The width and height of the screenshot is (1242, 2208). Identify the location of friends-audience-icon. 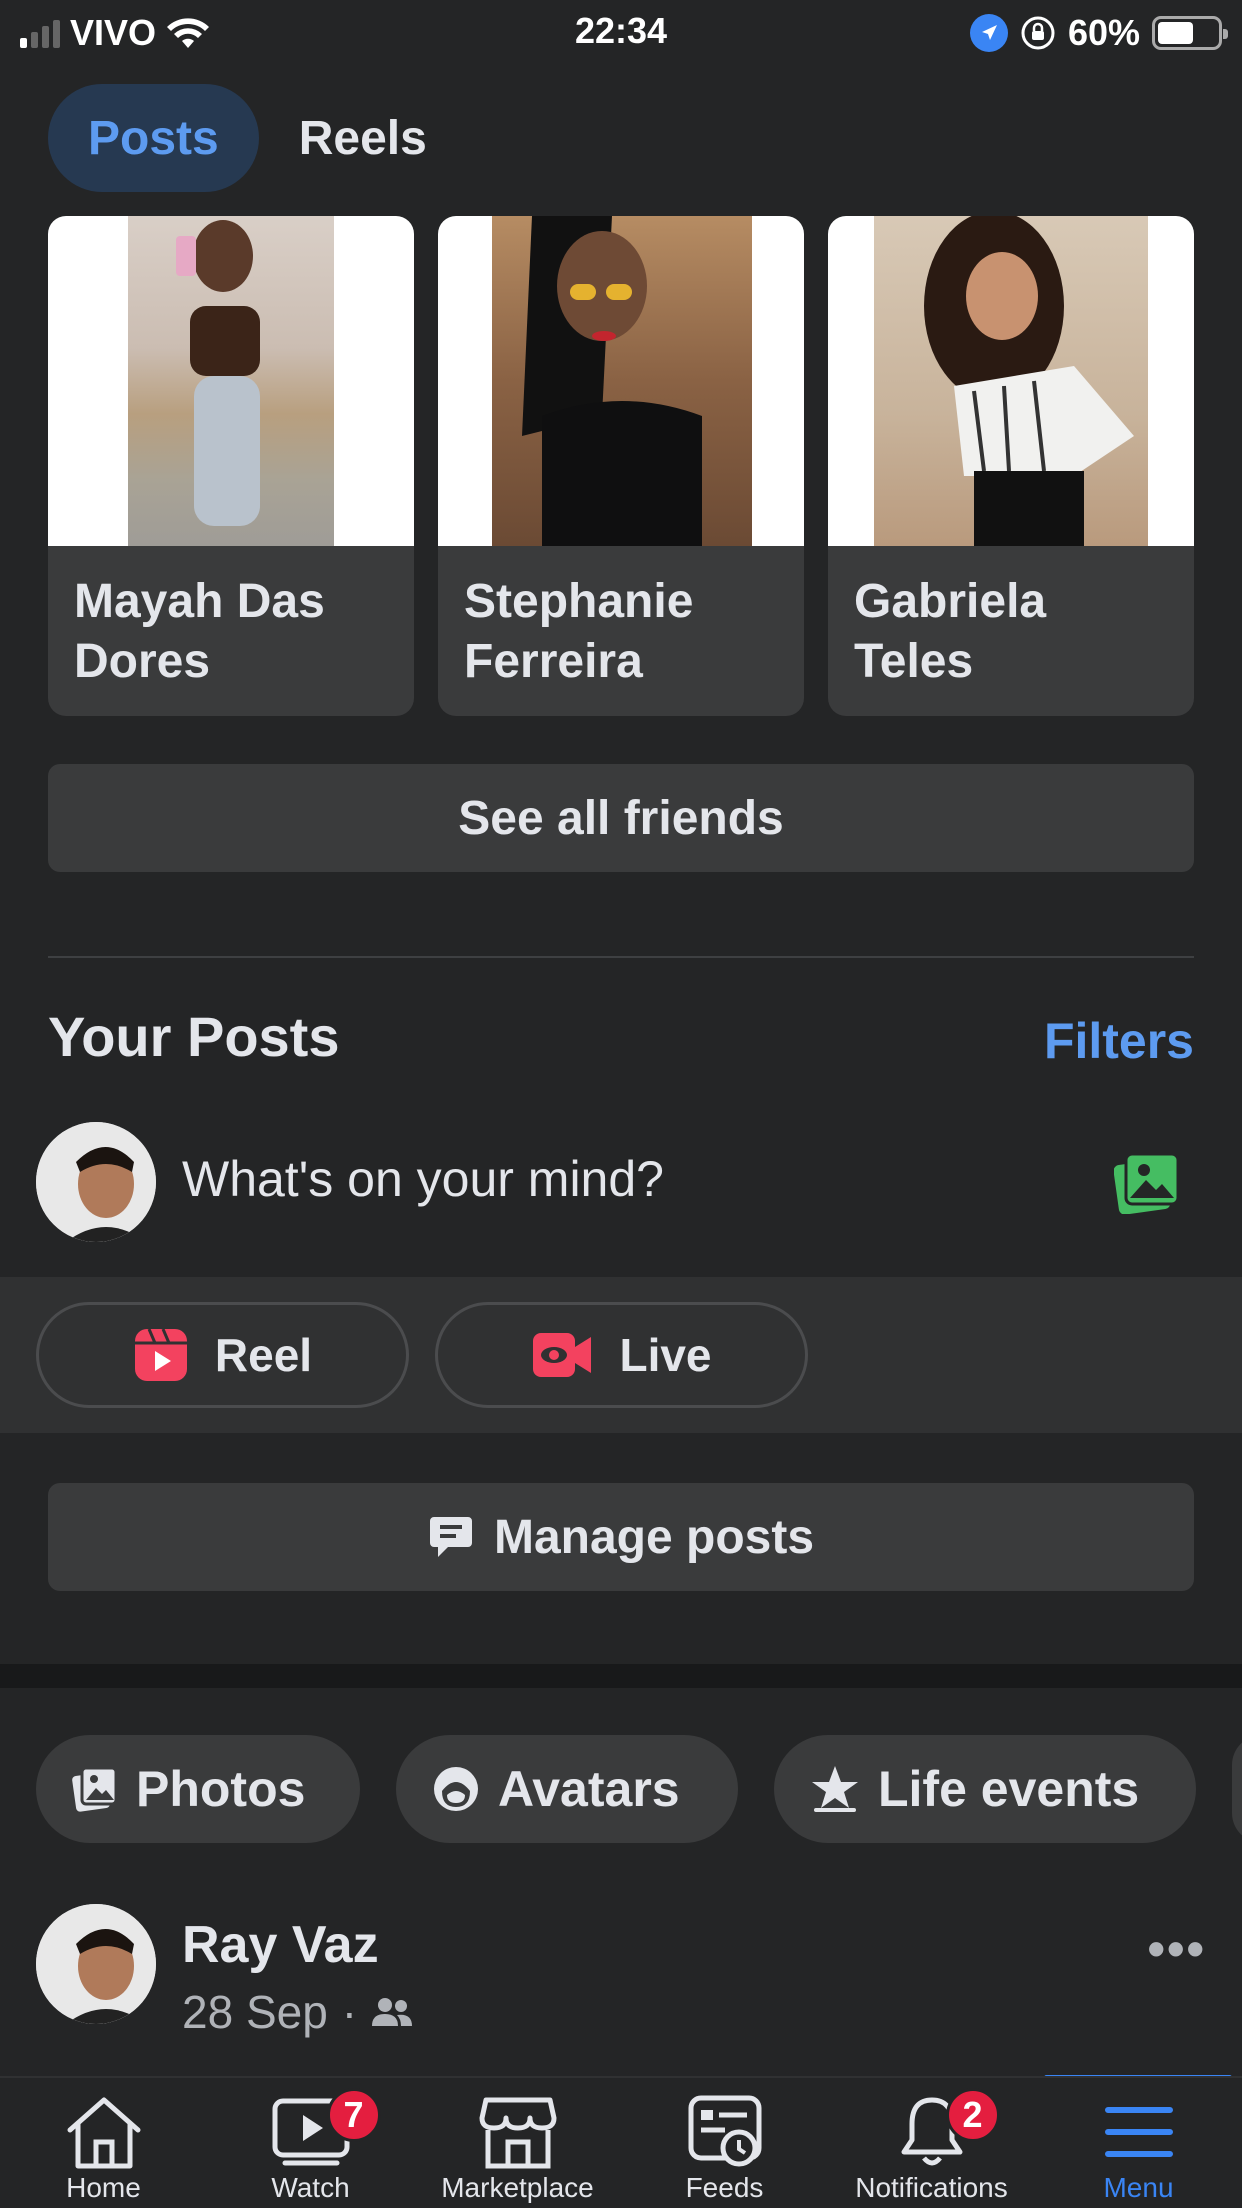
(392, 2012).